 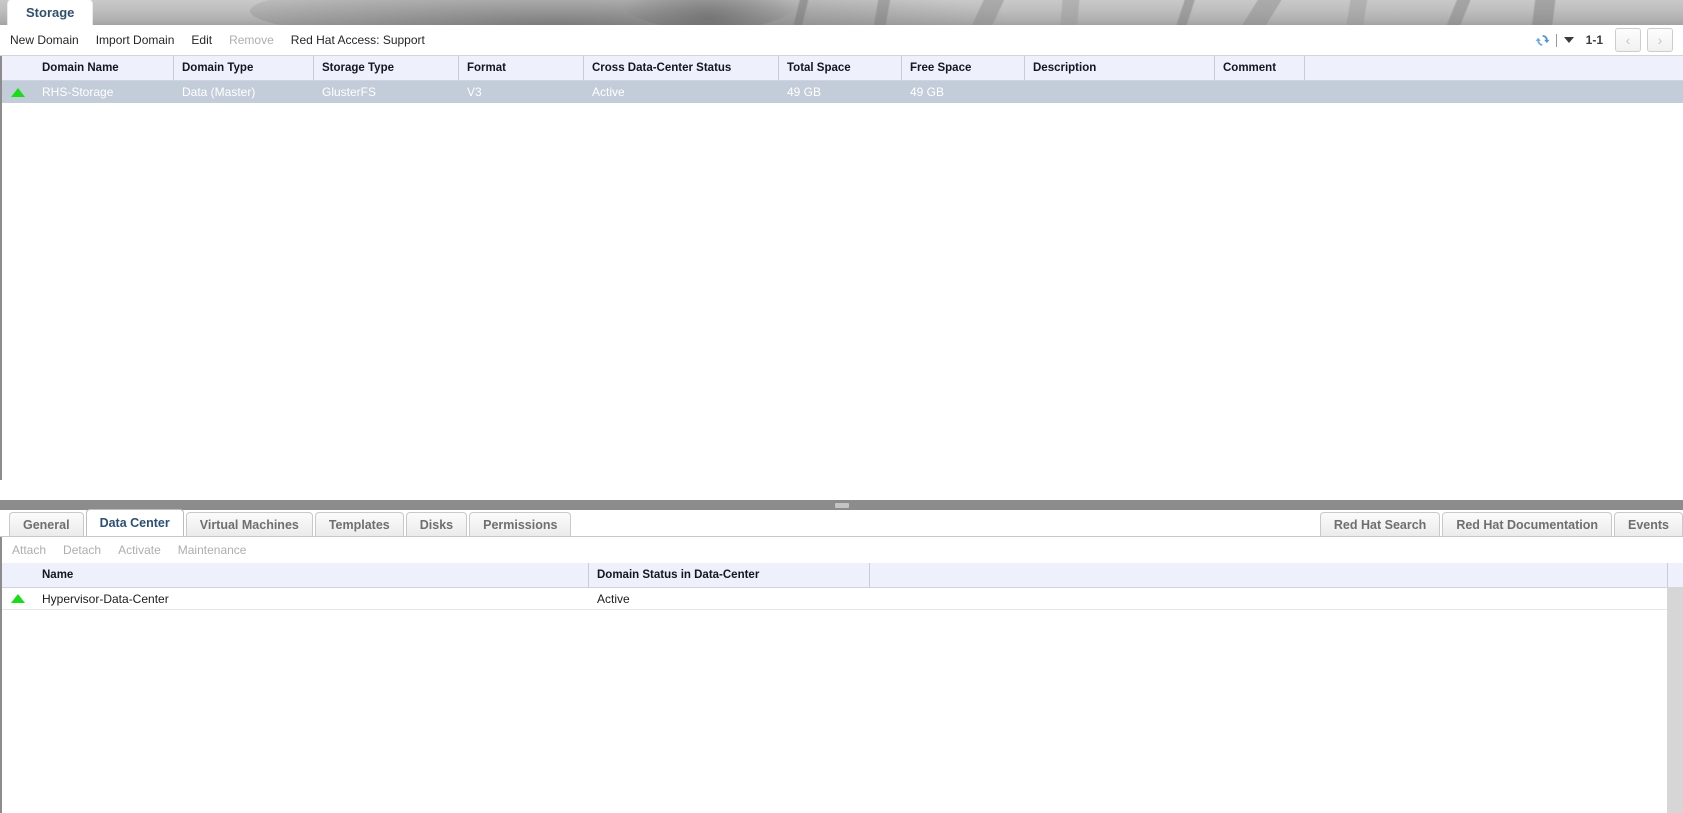 I want to click on grid-header-end-cap, so click(x=1675, y=575).